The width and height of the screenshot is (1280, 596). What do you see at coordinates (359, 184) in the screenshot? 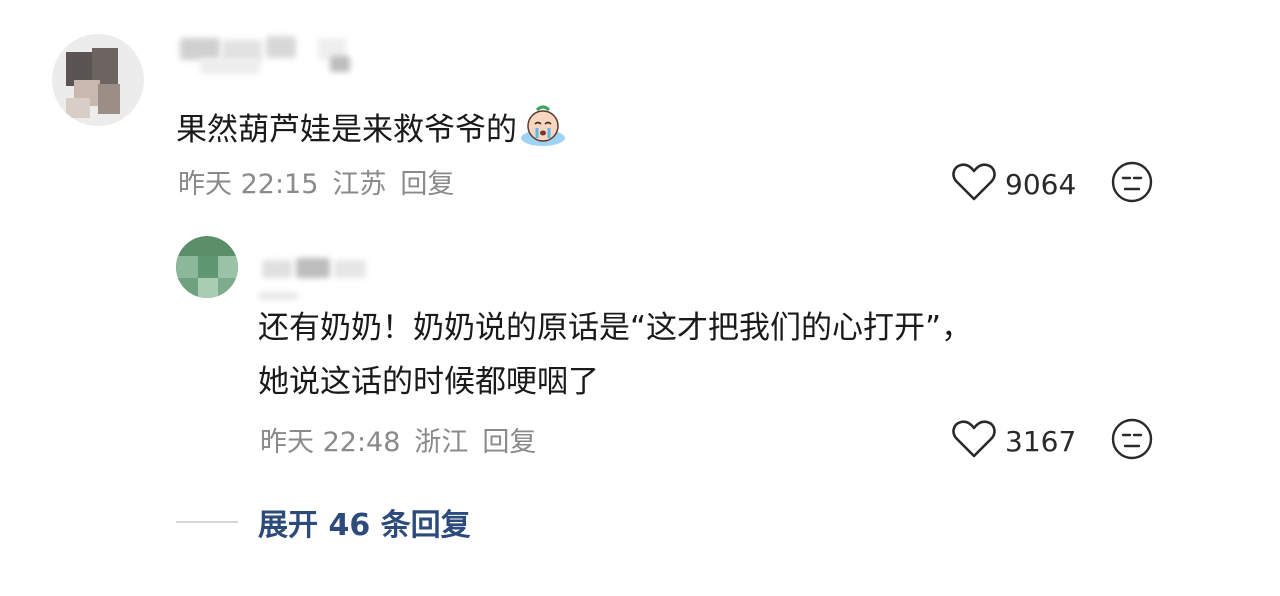
I see `comment-location: 江苏` at bounding box center [359, 184].